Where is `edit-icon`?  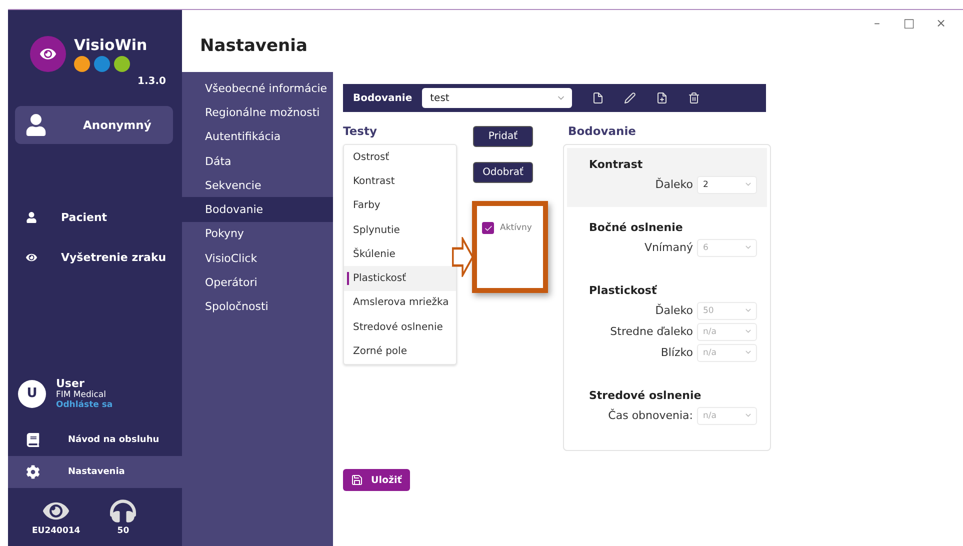 edit-icon is located at coordinates (630, 98).